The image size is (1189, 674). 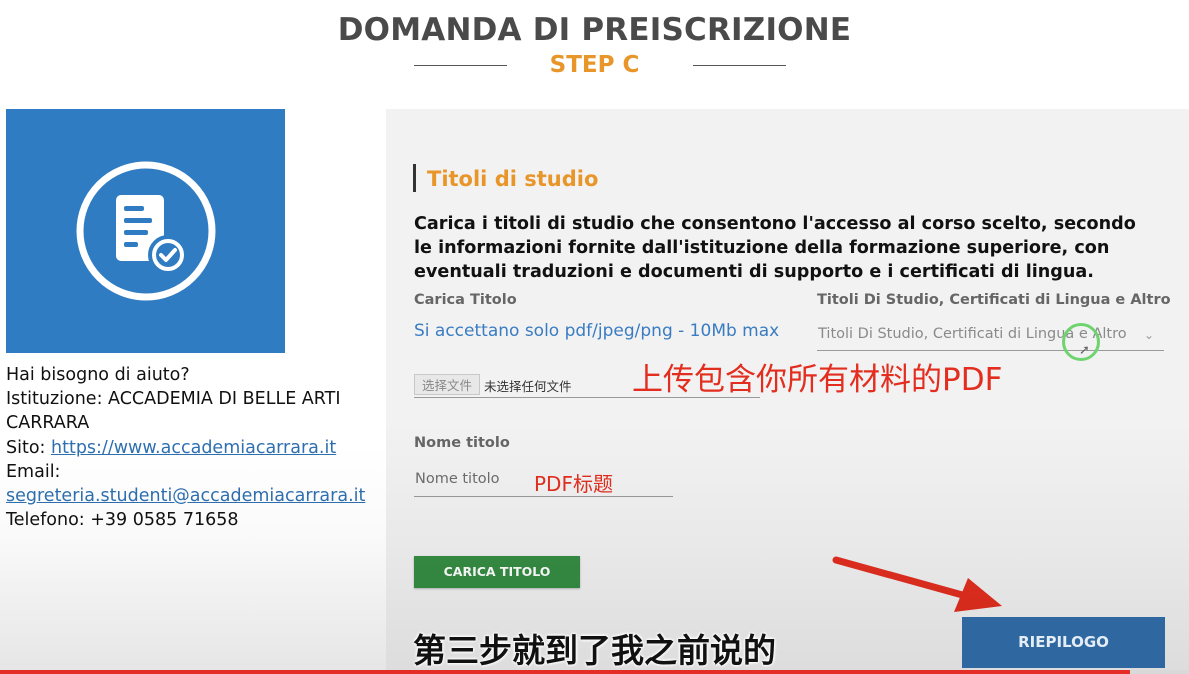 What do you see at coordinates (917, 584) in the screenshot?
I see `red-arrow-icon` at bounding box center [917, 584].